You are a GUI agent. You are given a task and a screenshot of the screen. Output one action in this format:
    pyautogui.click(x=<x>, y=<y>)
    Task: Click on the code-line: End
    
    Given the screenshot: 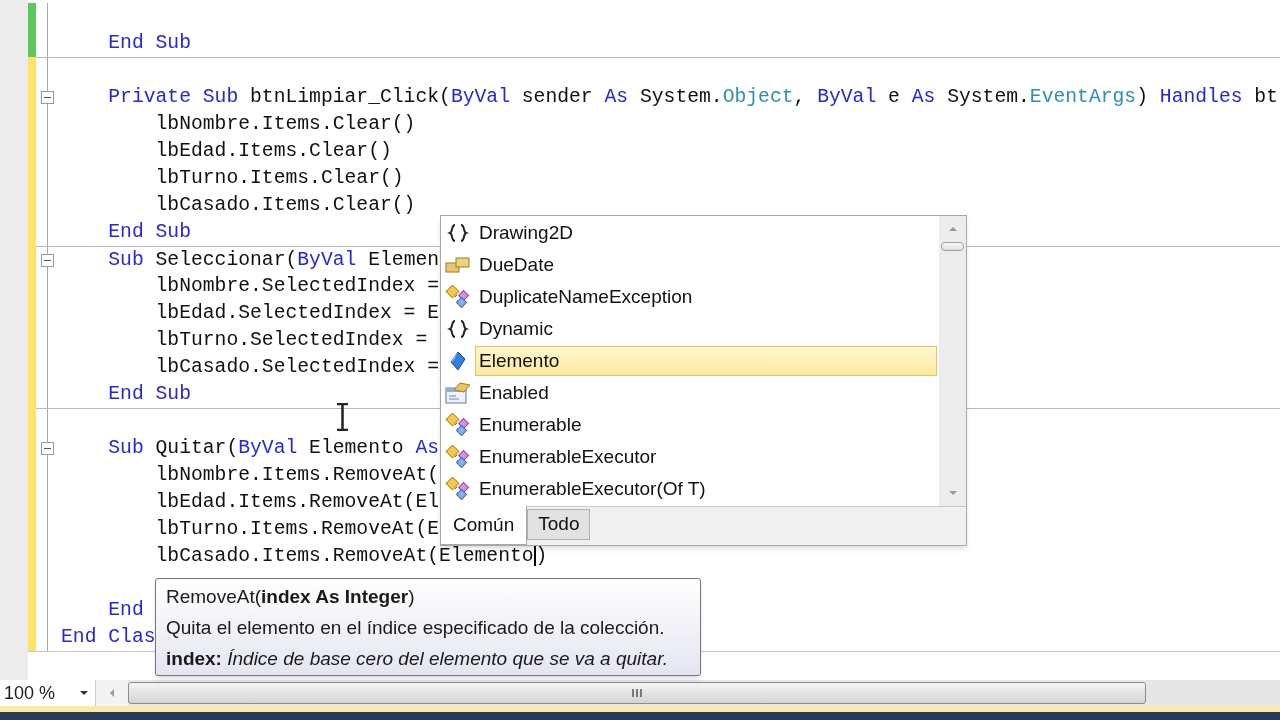 What is the action you would take?
    pyautogui.click(x=125, y=610)
    